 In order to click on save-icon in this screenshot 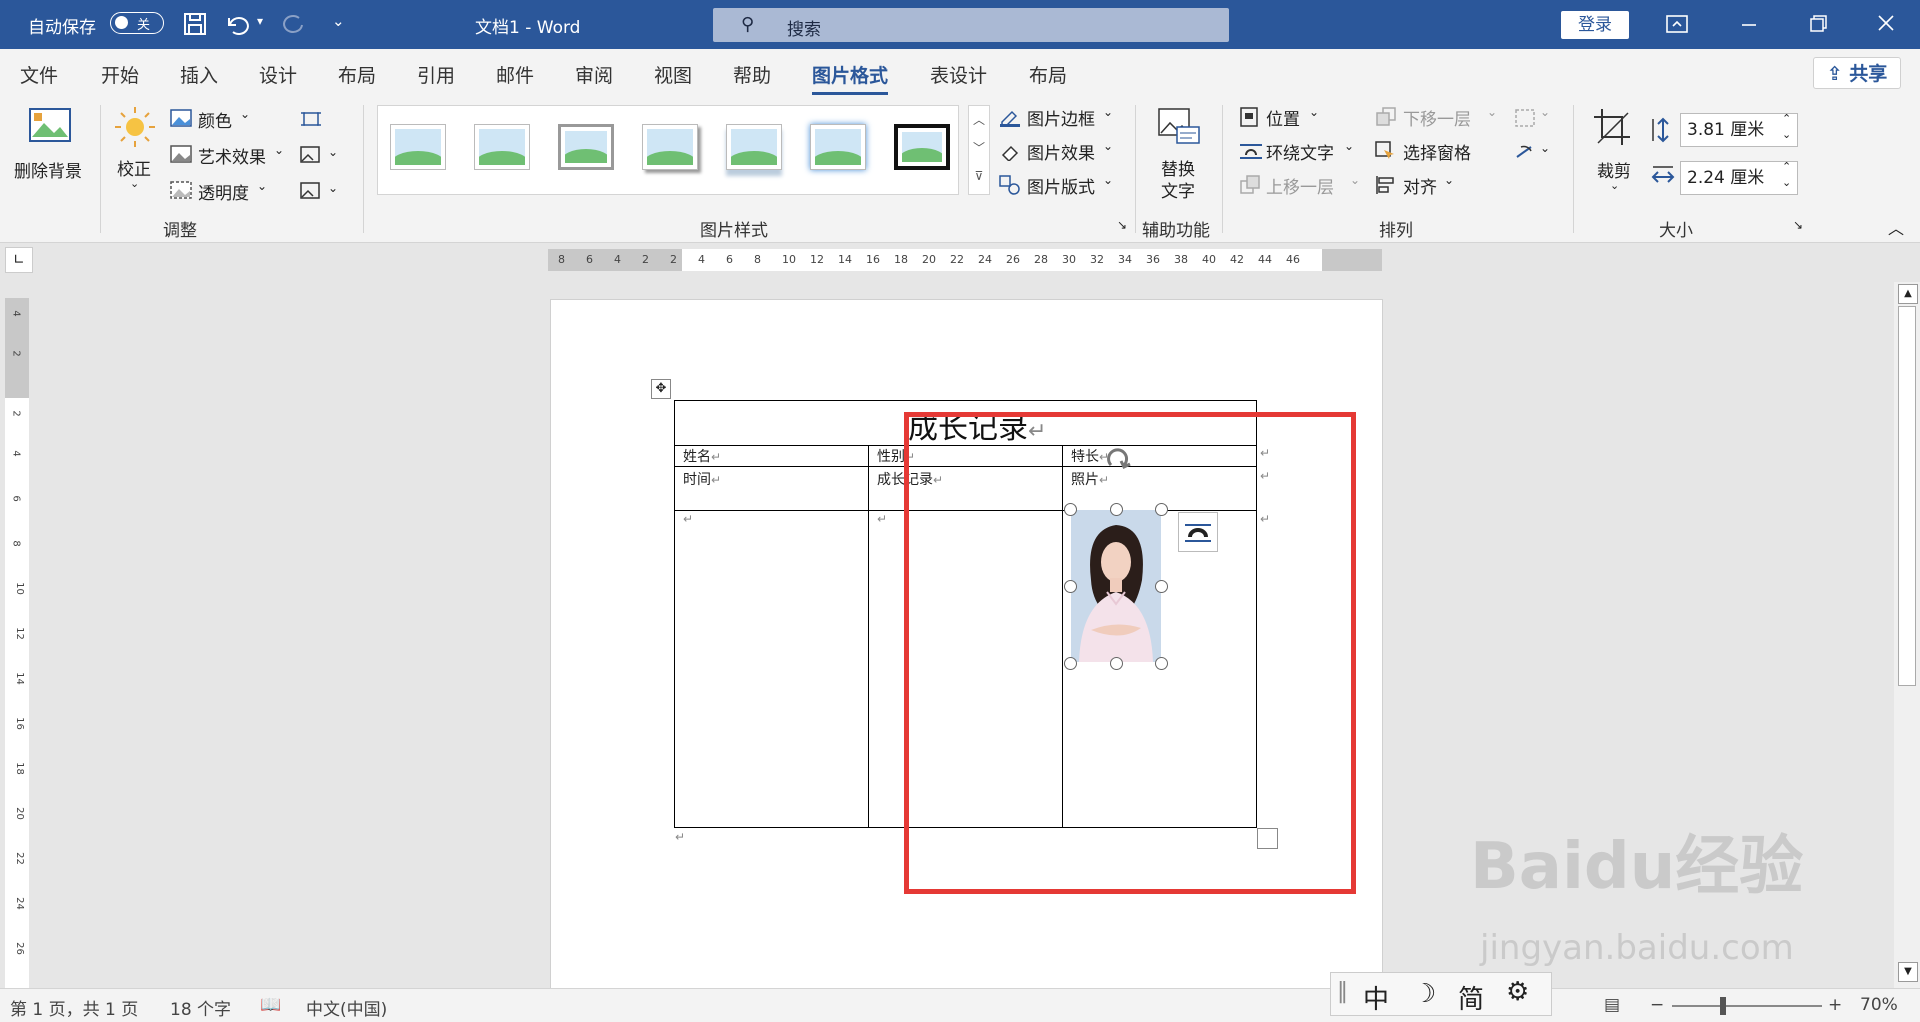, I will do `click(195, 24)`.